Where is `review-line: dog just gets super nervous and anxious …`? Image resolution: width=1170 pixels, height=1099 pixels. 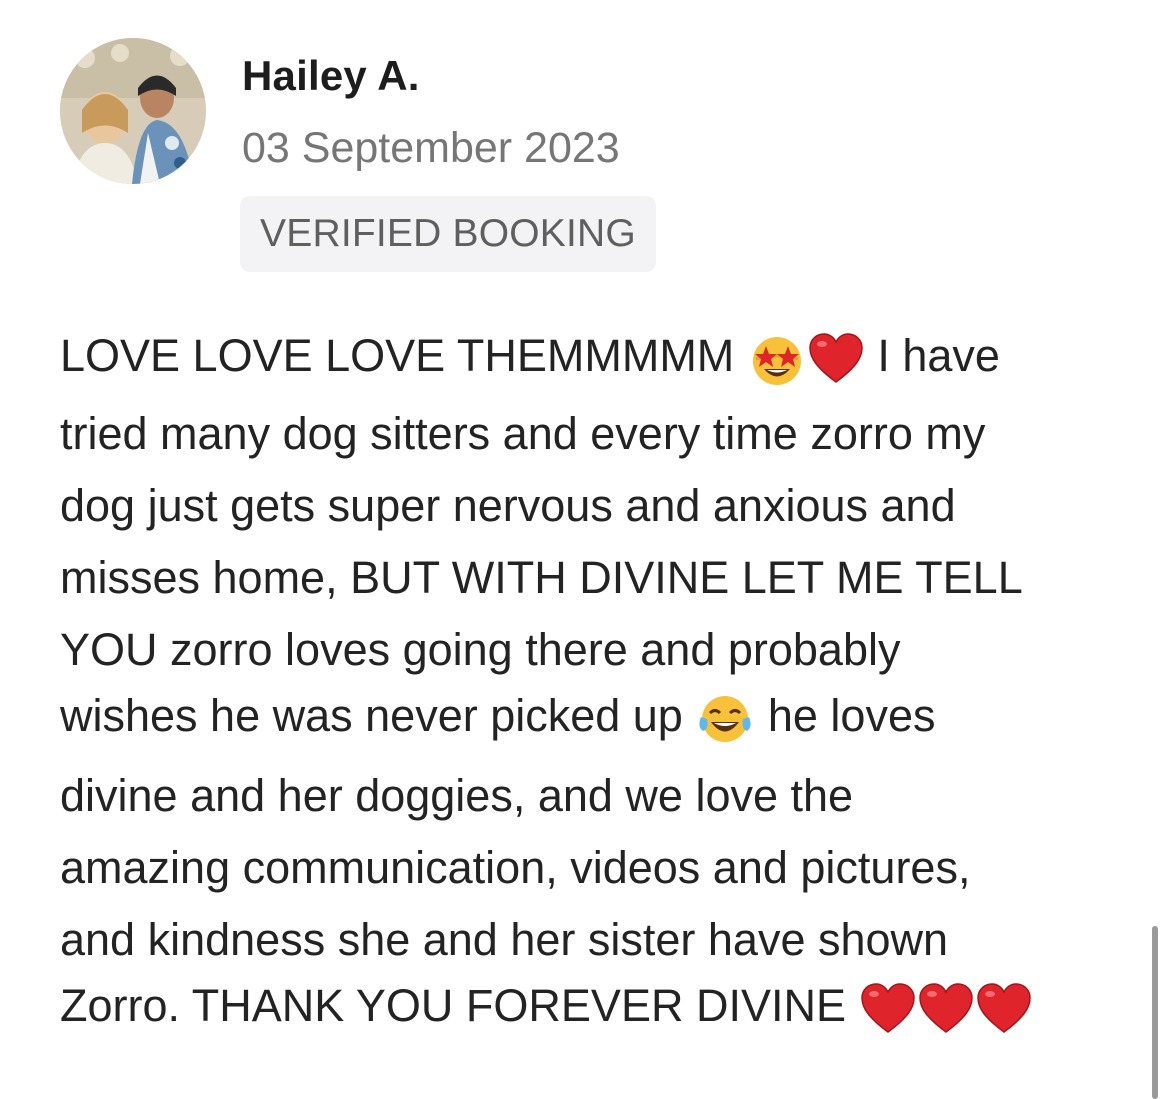
review-line: dog just gets super nervous and anxious … is located at coordinates (508, 505).